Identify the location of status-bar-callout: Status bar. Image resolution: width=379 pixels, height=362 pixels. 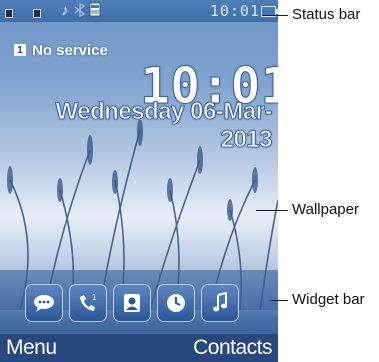
(326, 14).